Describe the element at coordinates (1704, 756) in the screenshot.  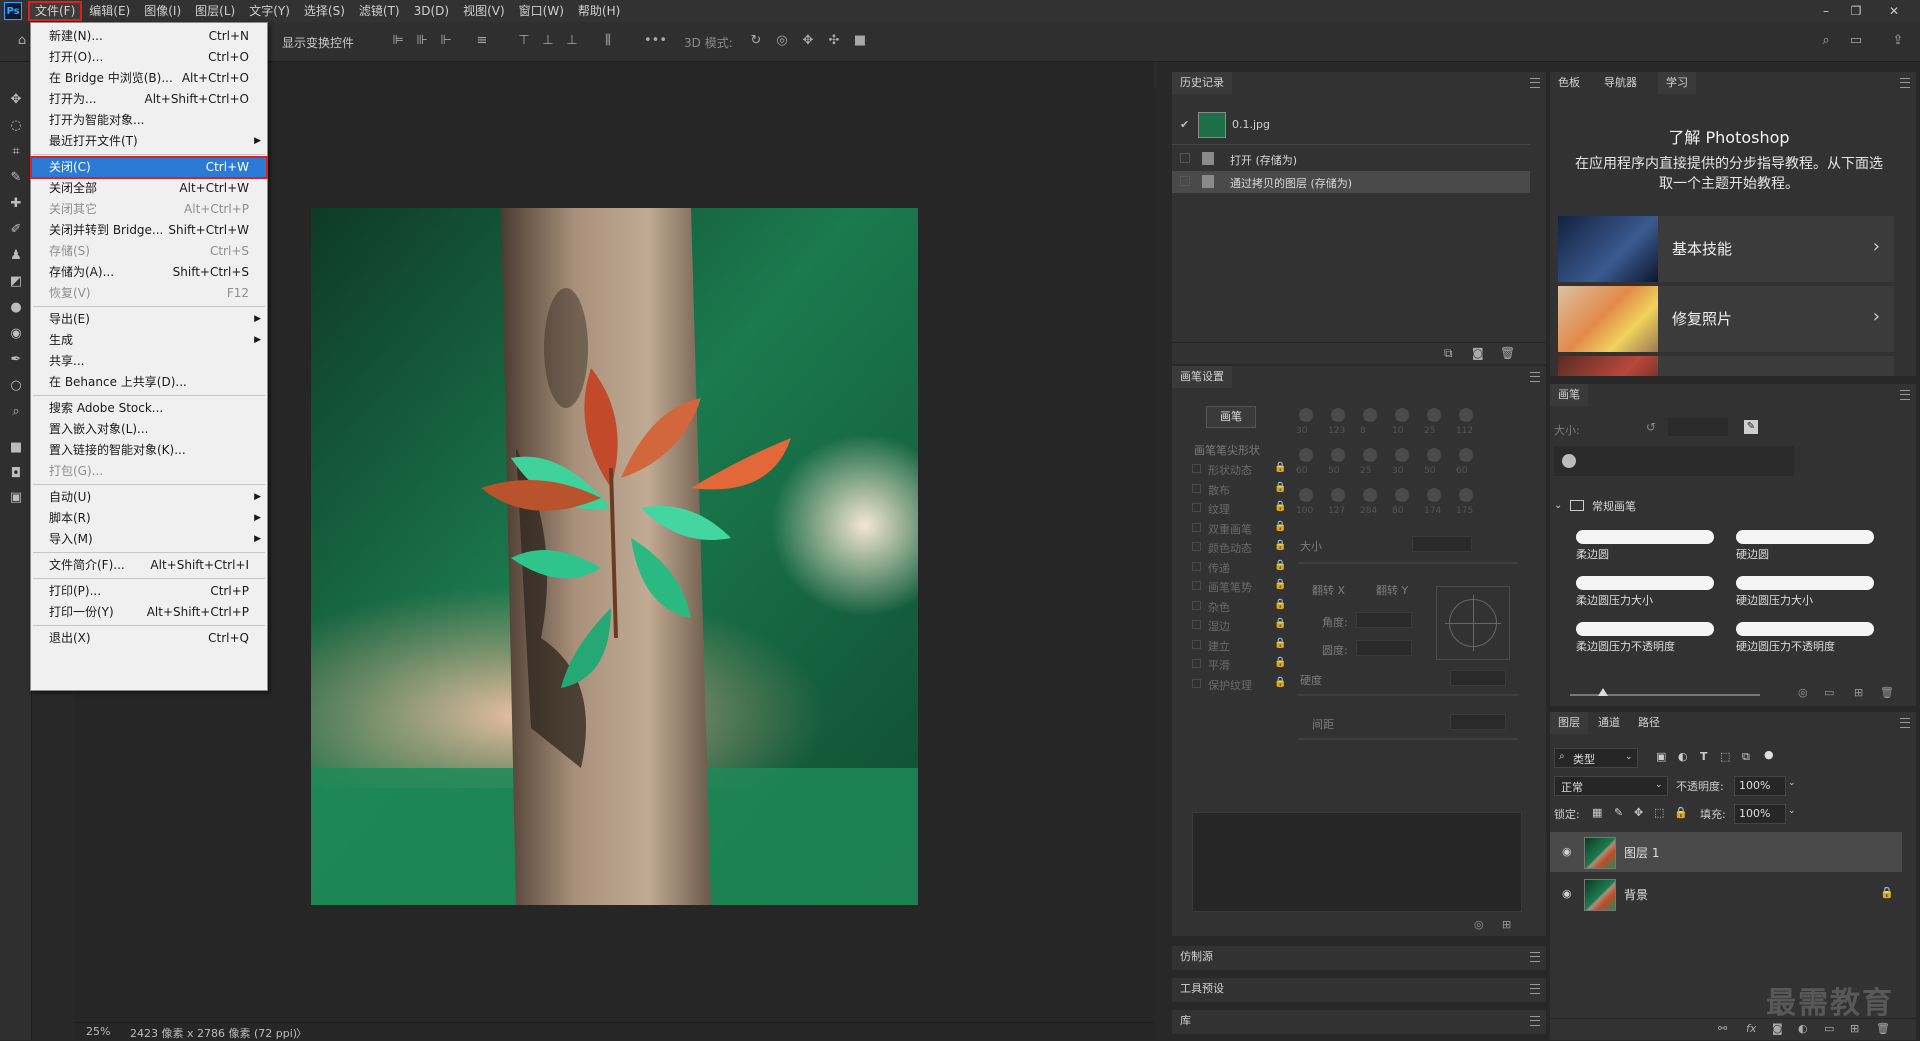
I see `type-filter-icon: T` at that location.